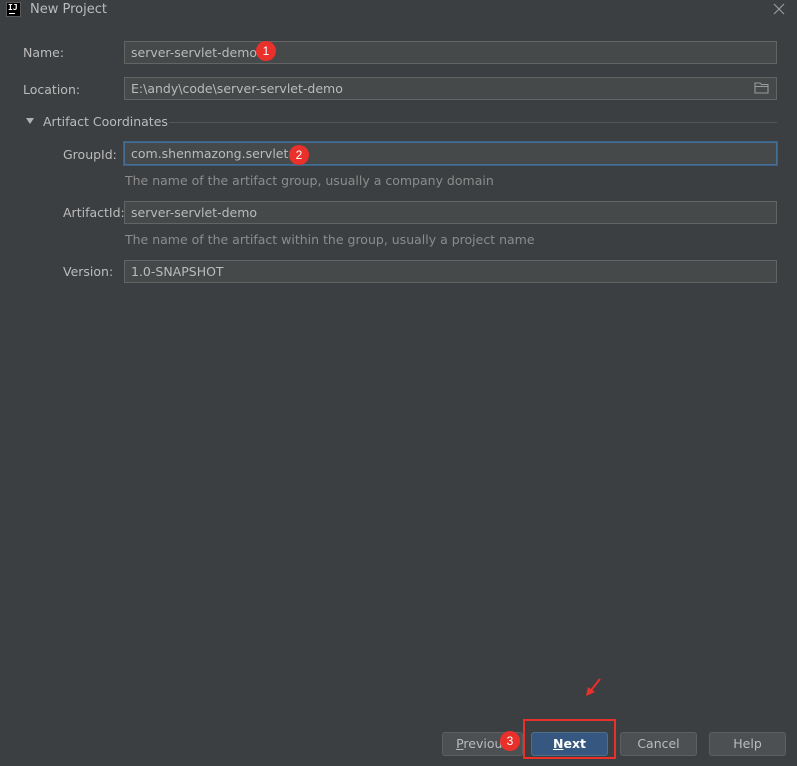  I want to click on version-input: 1.0-SNAPSHOT, so click(450, 271).